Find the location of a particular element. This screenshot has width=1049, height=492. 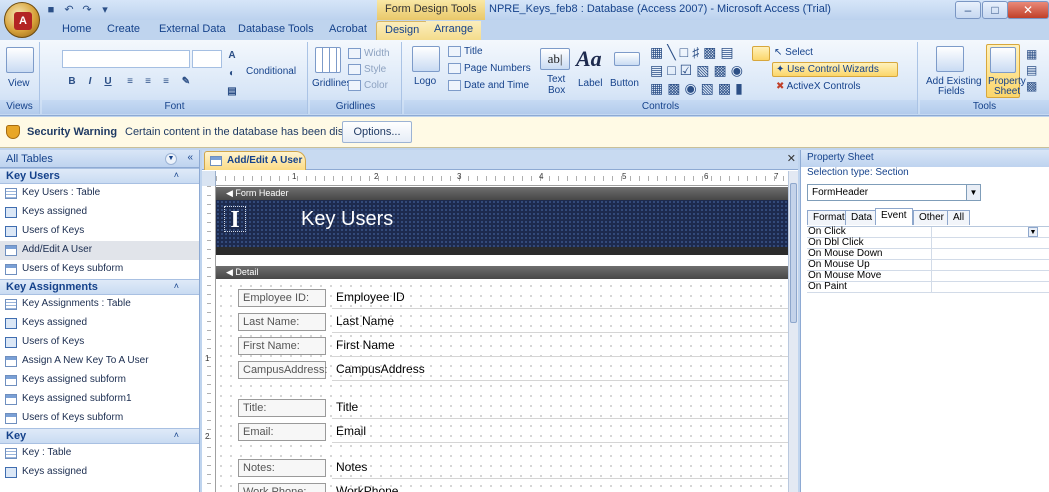

logo-image: I is located at coordinates (235, 219).